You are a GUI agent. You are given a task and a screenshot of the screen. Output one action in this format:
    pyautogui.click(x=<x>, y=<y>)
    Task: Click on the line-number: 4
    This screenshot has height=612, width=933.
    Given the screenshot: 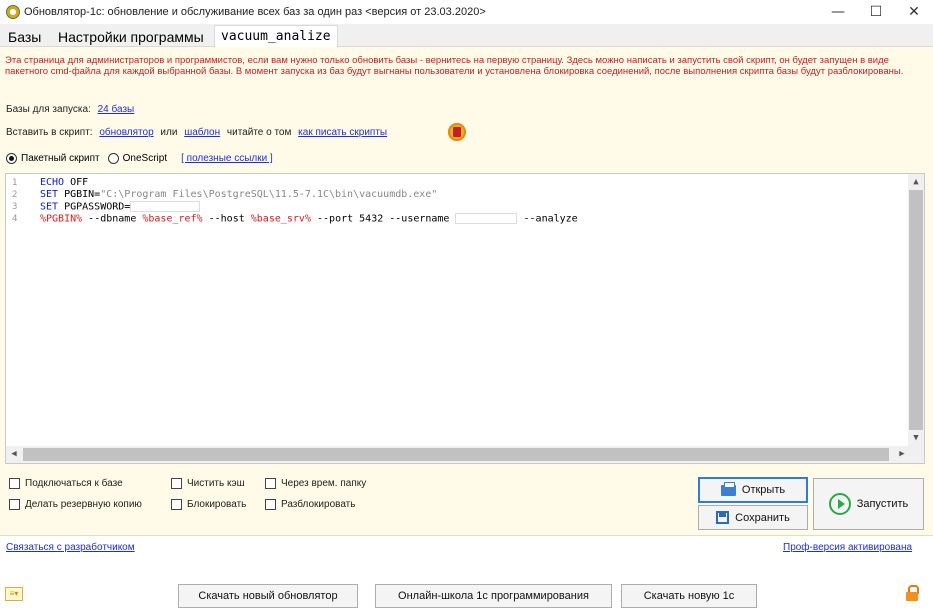 What is the action you would take?
    pyautogui.click(x=15, y=219)
    